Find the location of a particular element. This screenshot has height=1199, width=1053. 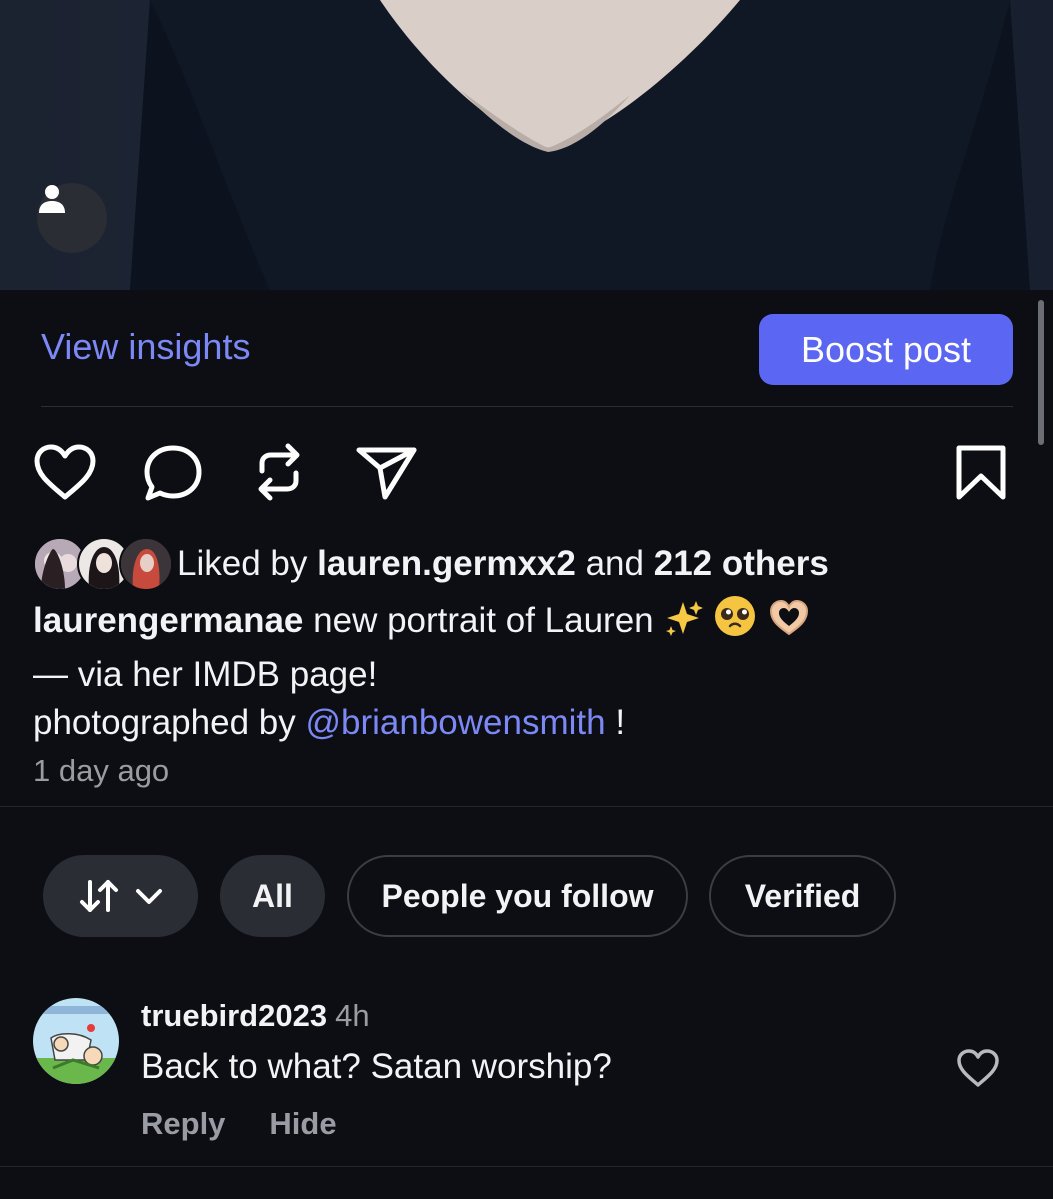

repost-icon is located at coordinates (279, 472).